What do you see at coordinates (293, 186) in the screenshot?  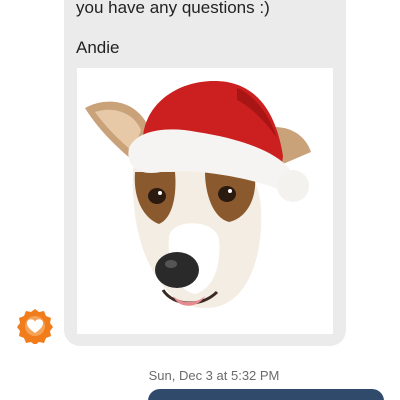 I see `santa-hat-pompom` at bounding box center [293, 186].